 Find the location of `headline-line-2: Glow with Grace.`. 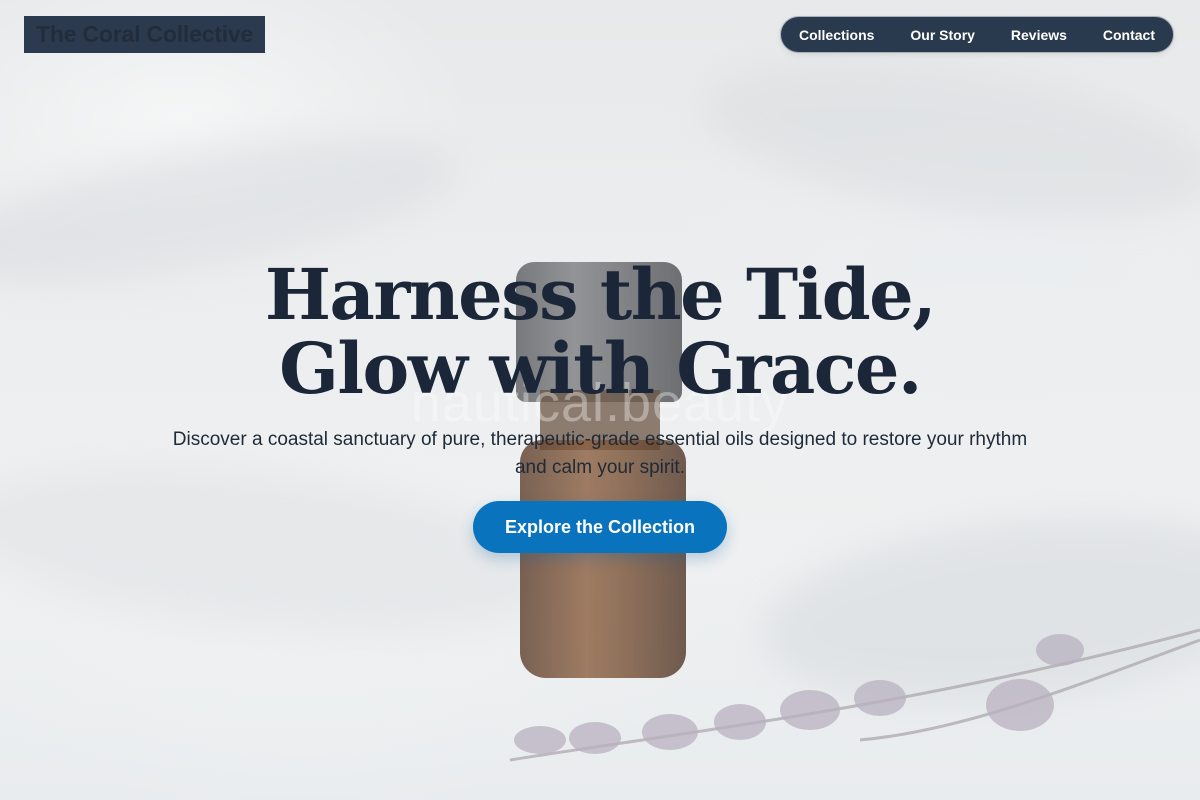

headline-line-2: Glow with Grace. is located at coordinates (600, 368).